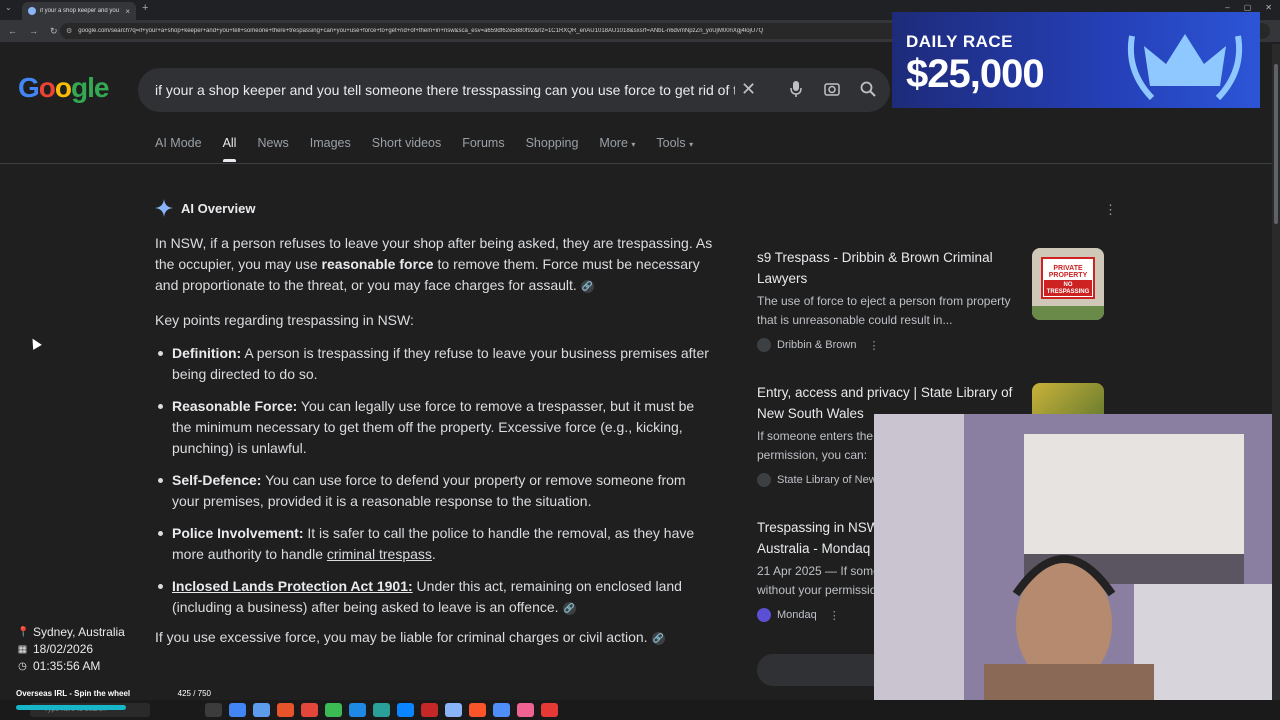 This screenshot has width=1280, height=720. I want to click on search-box: ✕, so click(514, 90).